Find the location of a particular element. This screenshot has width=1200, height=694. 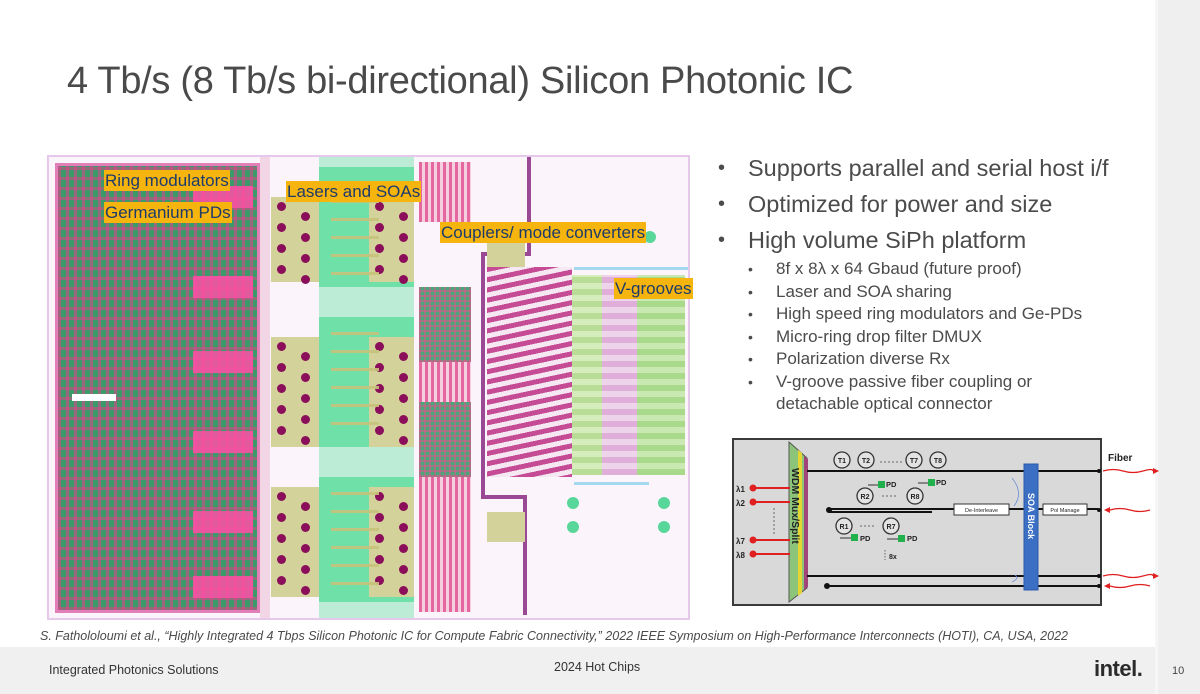

ring-label: R1 is located at coordinates (844, 527).